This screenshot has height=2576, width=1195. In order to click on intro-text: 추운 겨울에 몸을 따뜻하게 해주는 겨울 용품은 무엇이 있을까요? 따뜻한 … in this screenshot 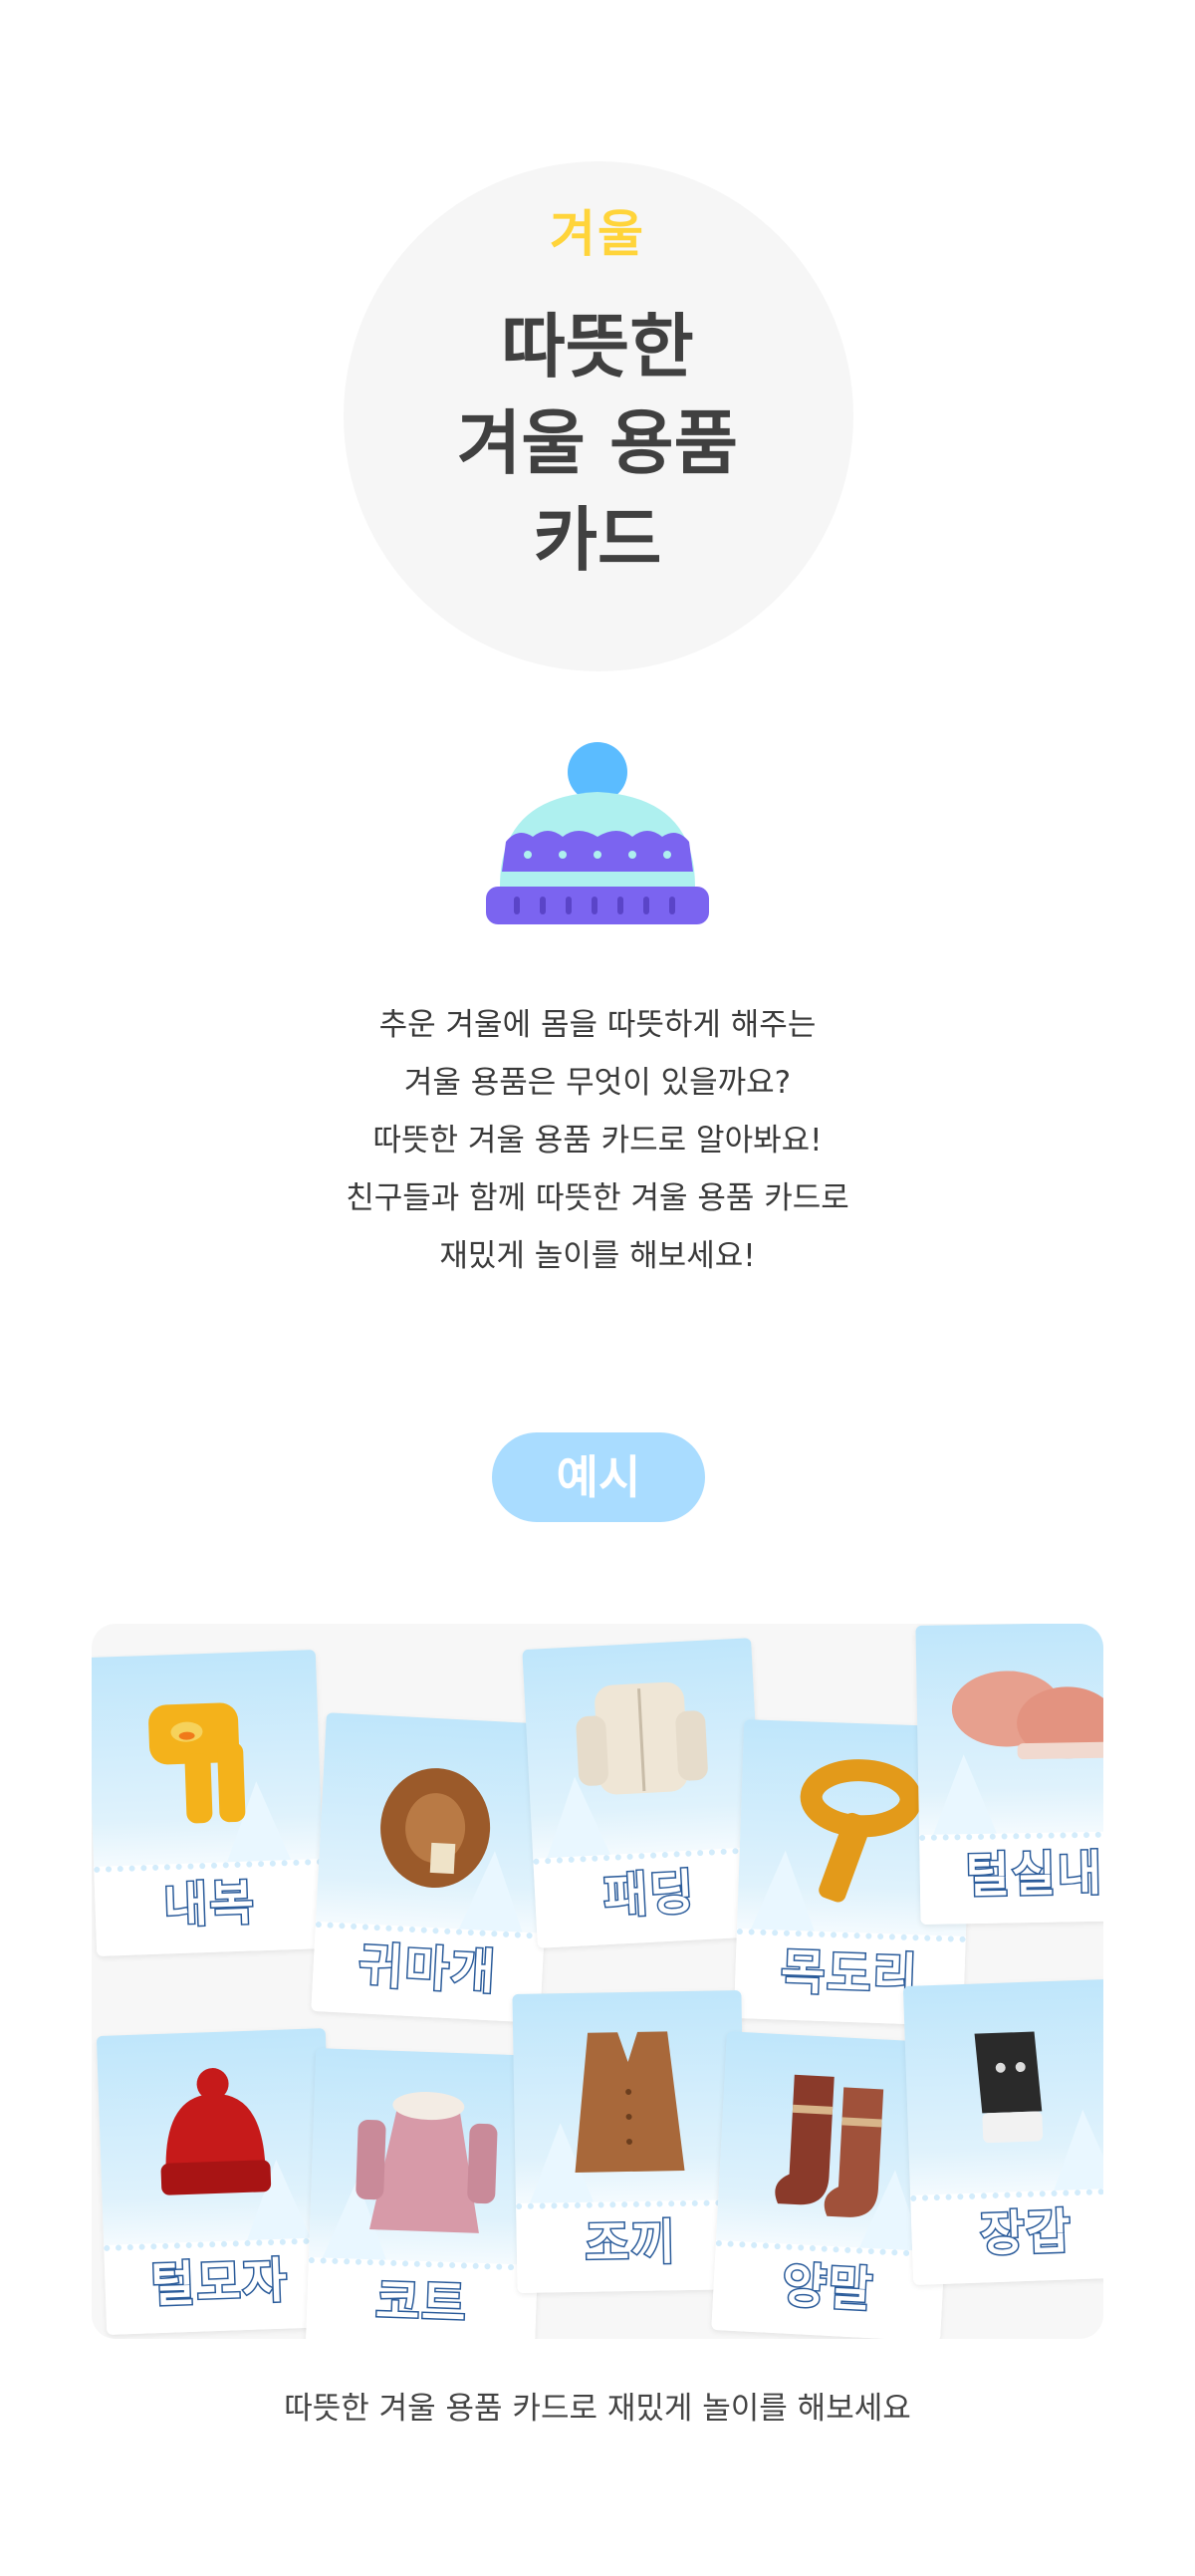, I will do `click(597, 1140)`.